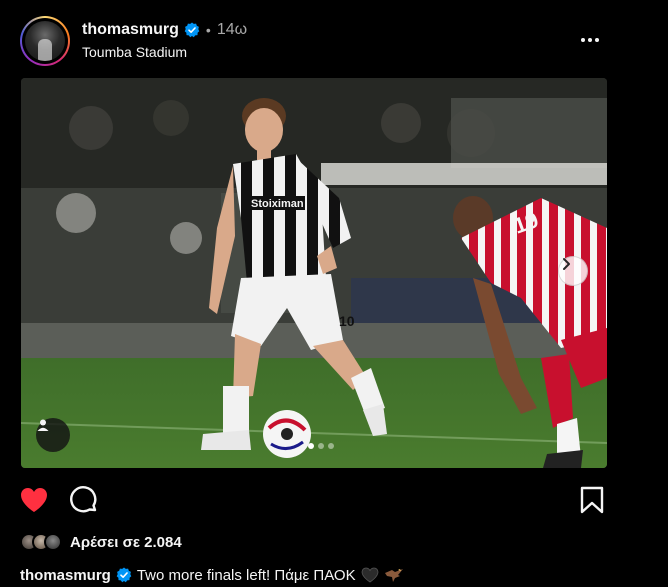 The height and width of the screenshot is (587, 668). Describe the element at coordinates (566, 264) in the screenshot. I see `chevron-right-icon` at that location.